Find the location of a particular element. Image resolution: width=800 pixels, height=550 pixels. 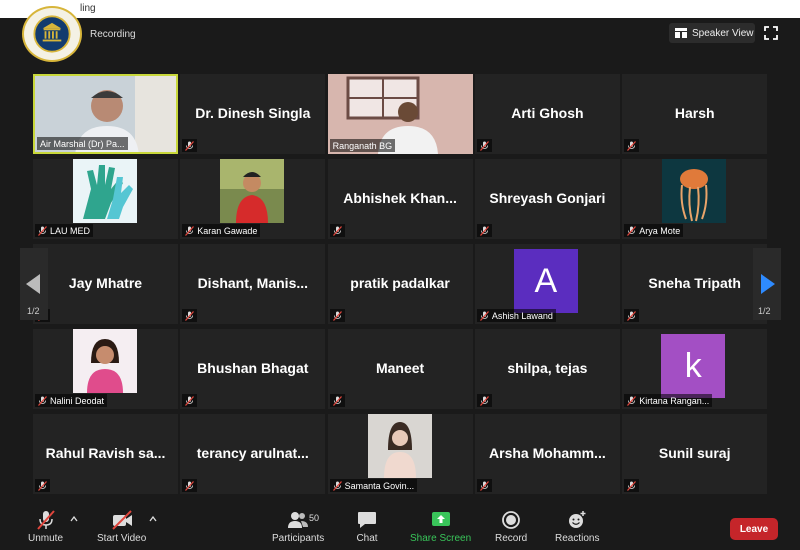

participant-tile: Nalini Deodat is located at coordinates (105, 369).